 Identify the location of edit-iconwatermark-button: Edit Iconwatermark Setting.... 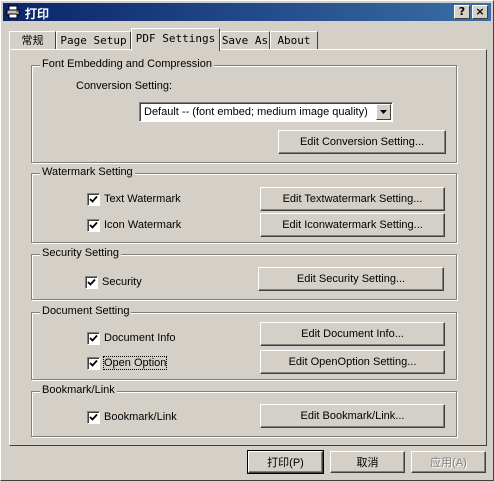
(352, 225).